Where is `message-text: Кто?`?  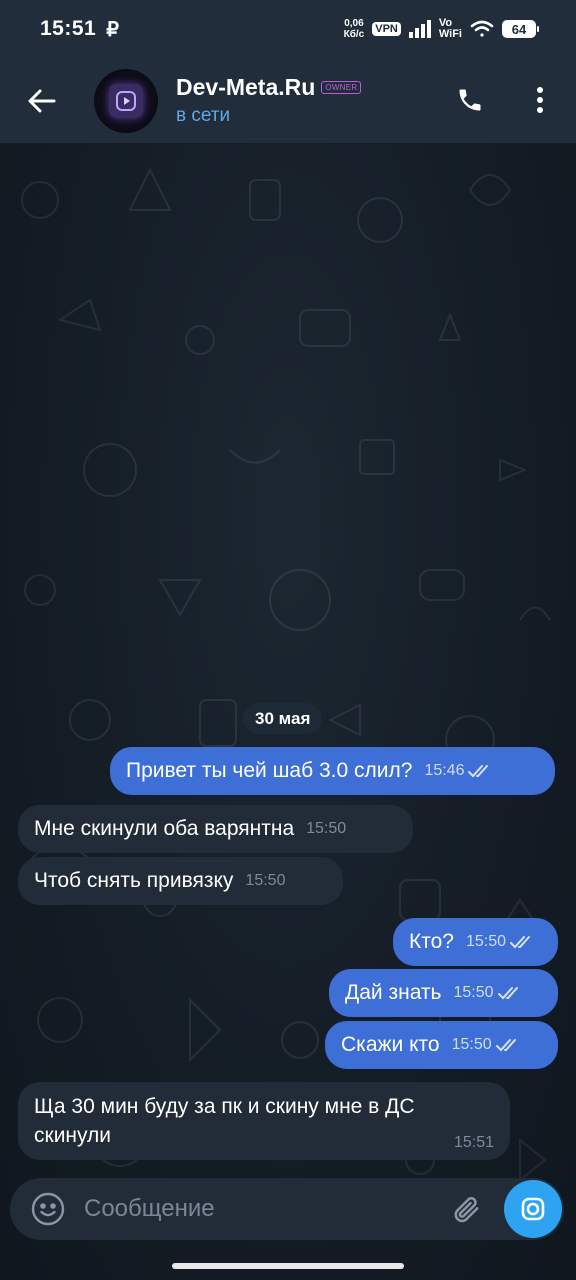 message-text: Кто? is located at coordinates (431, 941).